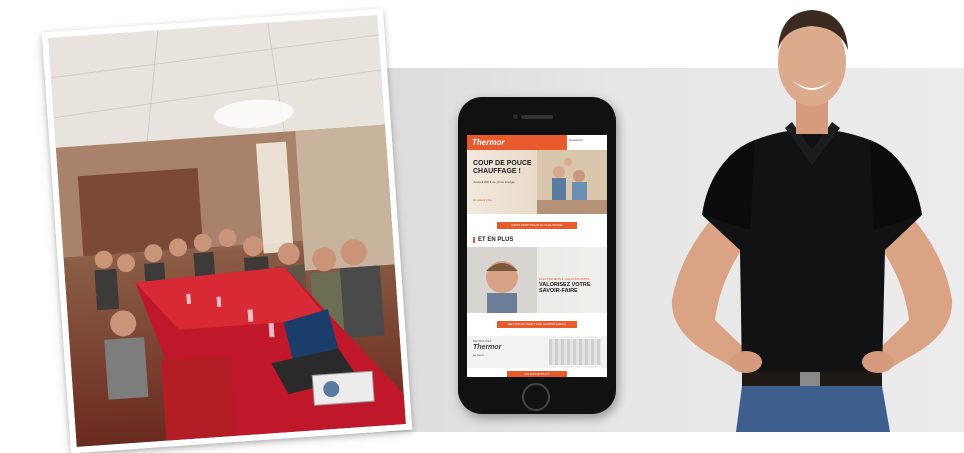 The image size is (964, 453). I want to click on hero-button: C'EST PARTI POUR LE CHAUFFAGE, so click(537, 225).